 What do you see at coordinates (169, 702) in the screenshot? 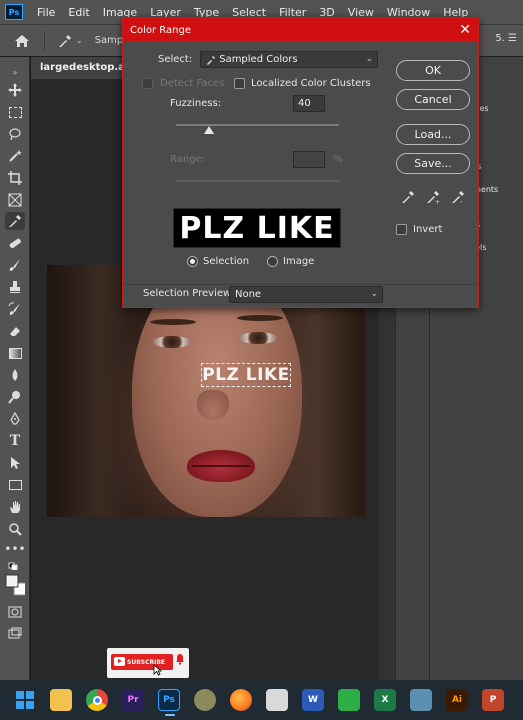
I see `taskbar-photoshop-icon: Ps` at bounding box center [169, 702].